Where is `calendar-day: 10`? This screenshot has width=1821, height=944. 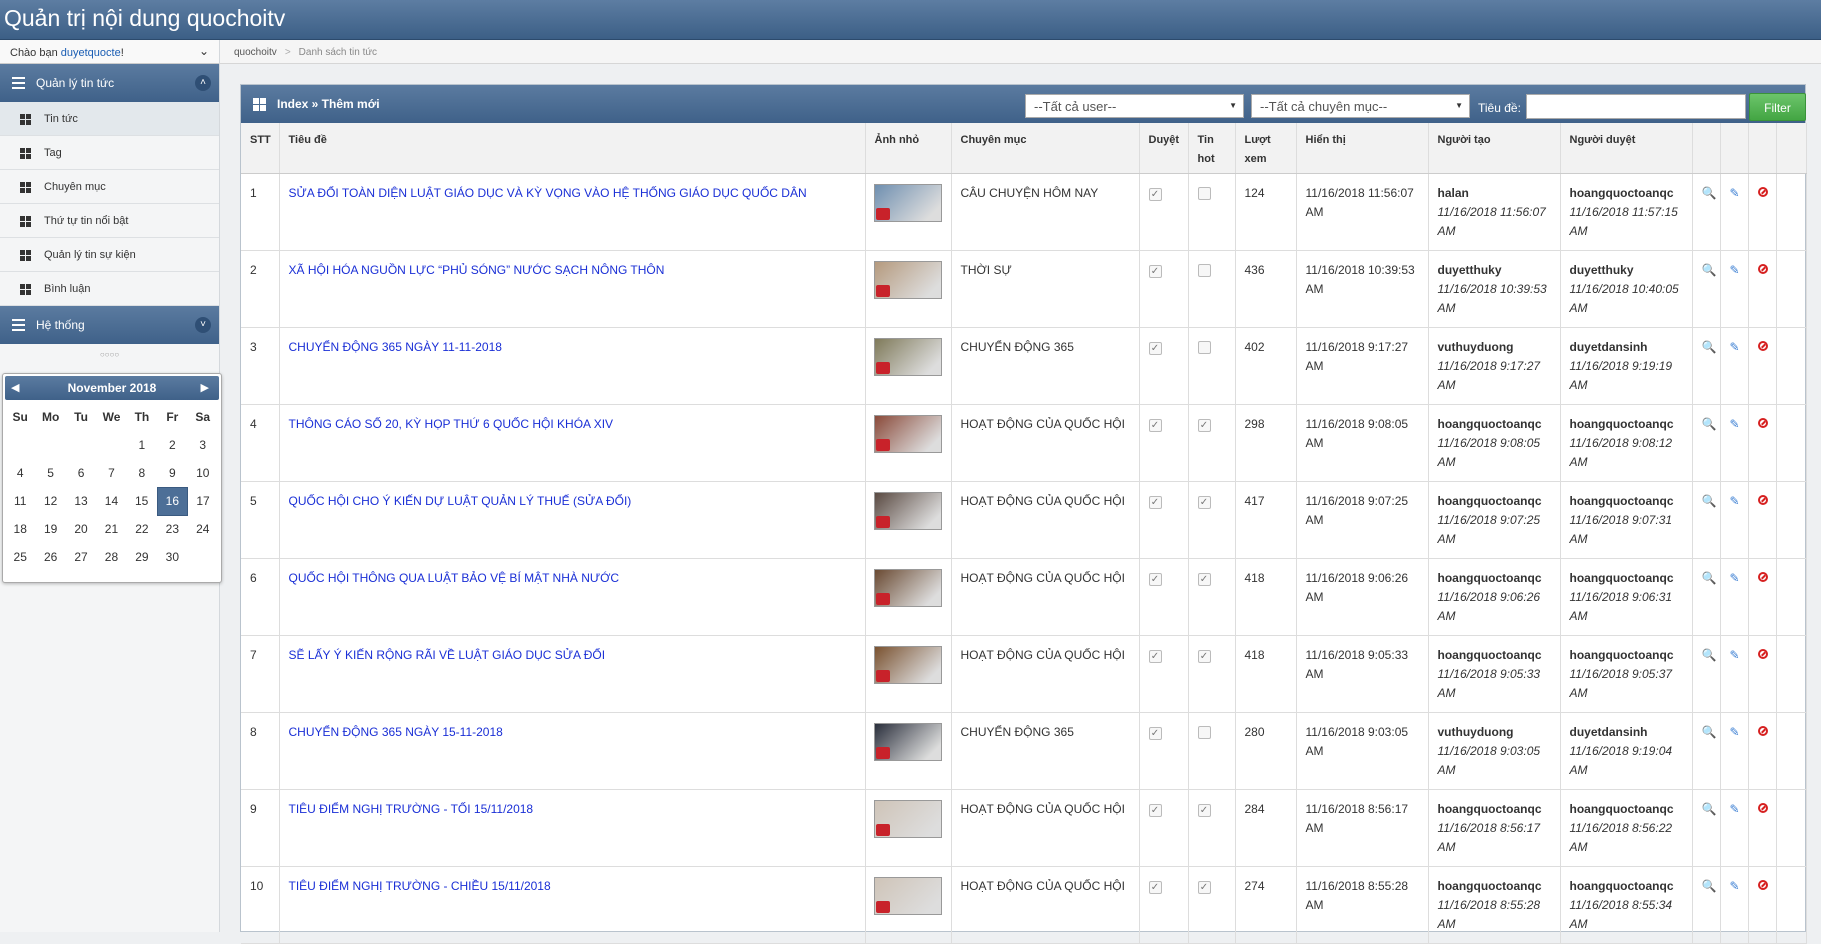 calendar-day: 10 is located at coordinates (203, 473).